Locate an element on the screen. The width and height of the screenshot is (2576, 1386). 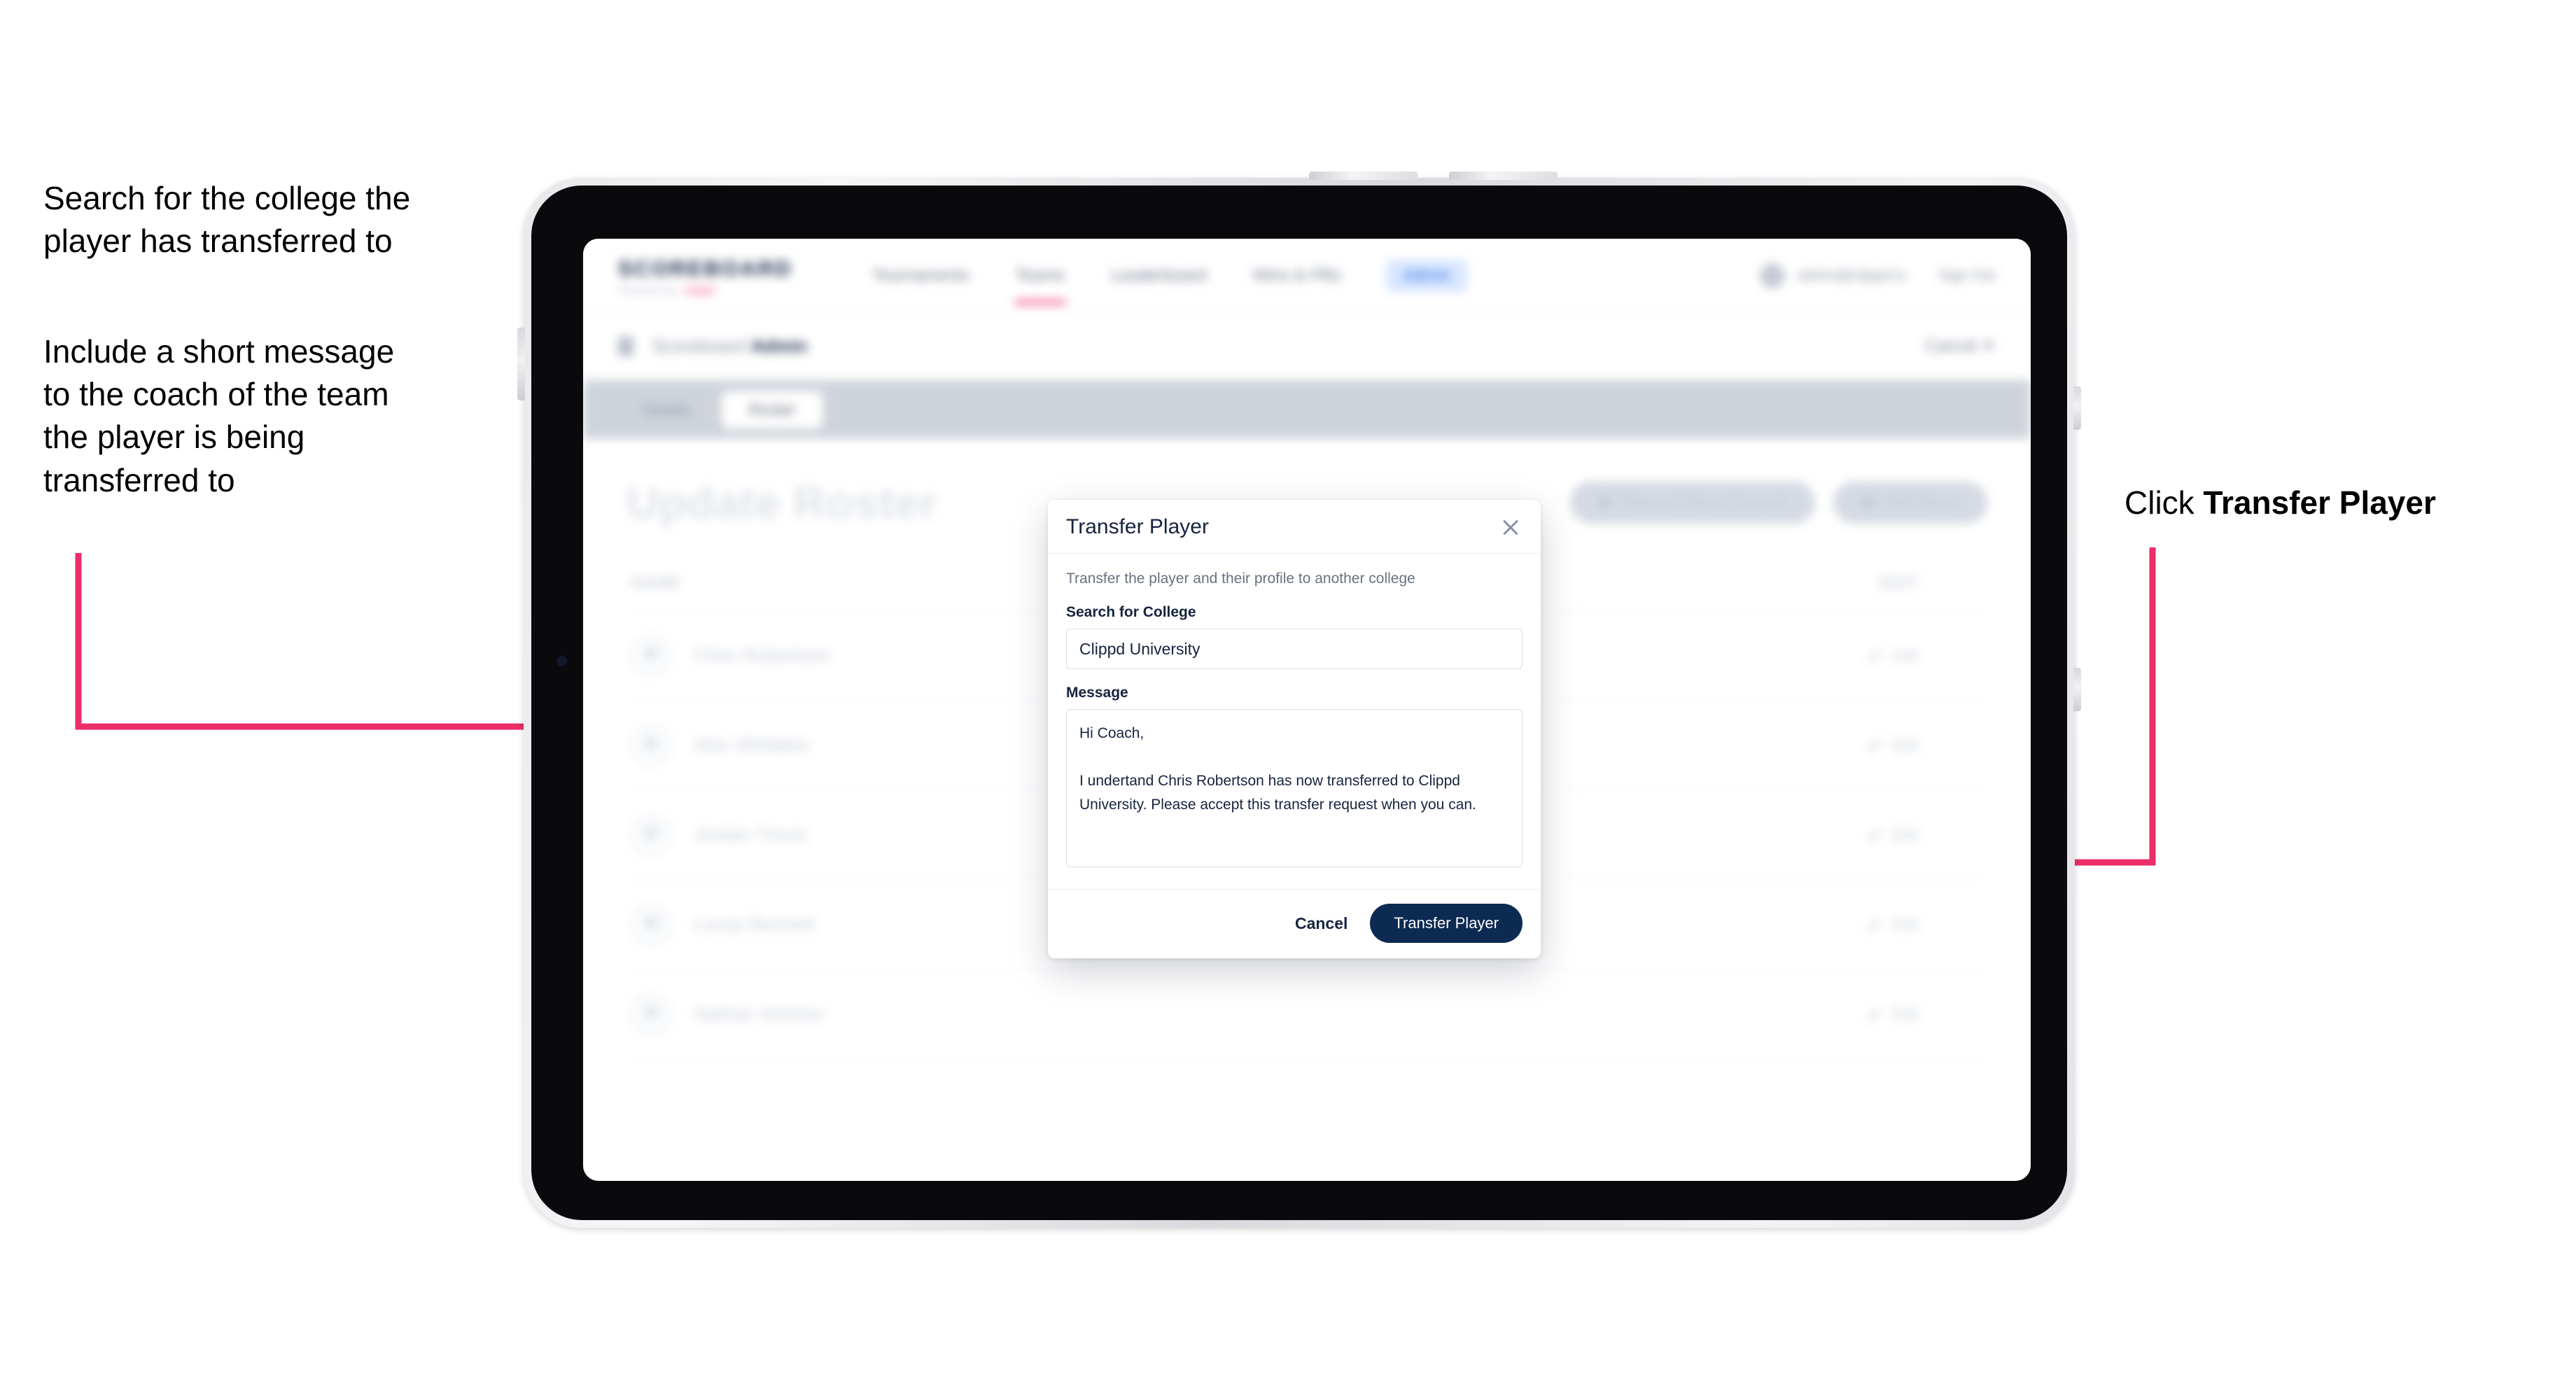
breadcrumb-current: Admin is located at coordinates (779, 345).